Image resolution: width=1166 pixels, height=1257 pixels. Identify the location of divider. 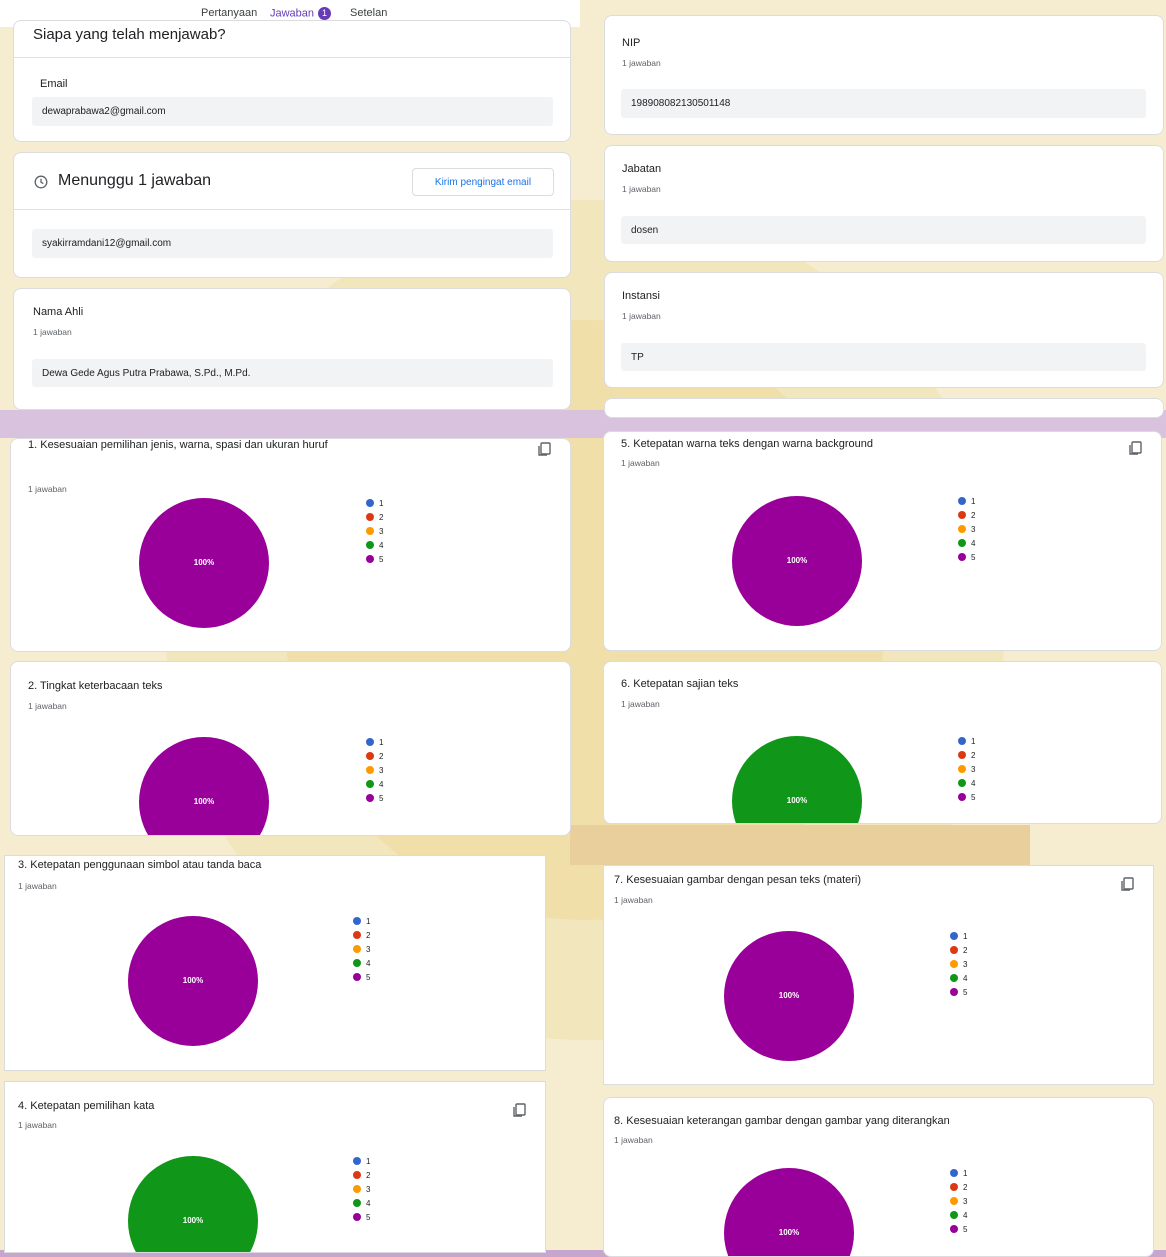
(292, 57).